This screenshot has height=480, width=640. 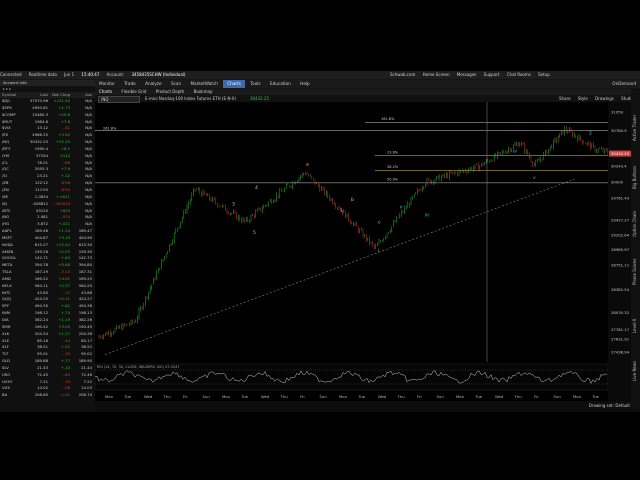 What do you see at coordinates (47, 190) in the screenshot?
I see `table-row: /ZN 111'05 -0'03 N/A` at bounding box center [47, 190].